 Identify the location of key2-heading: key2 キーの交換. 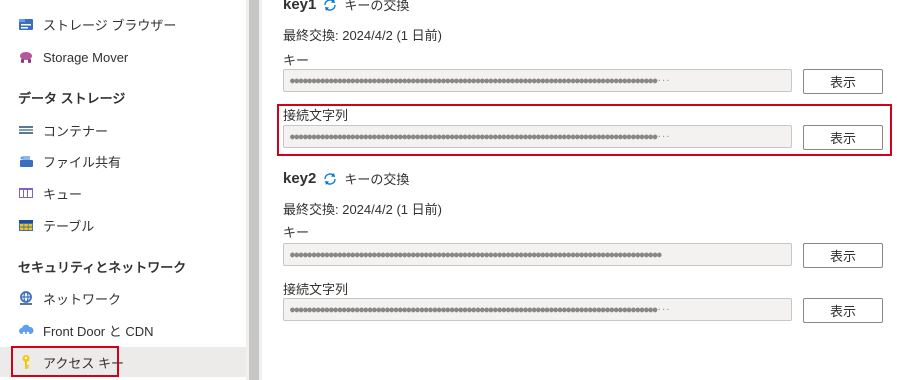
(346, 178).